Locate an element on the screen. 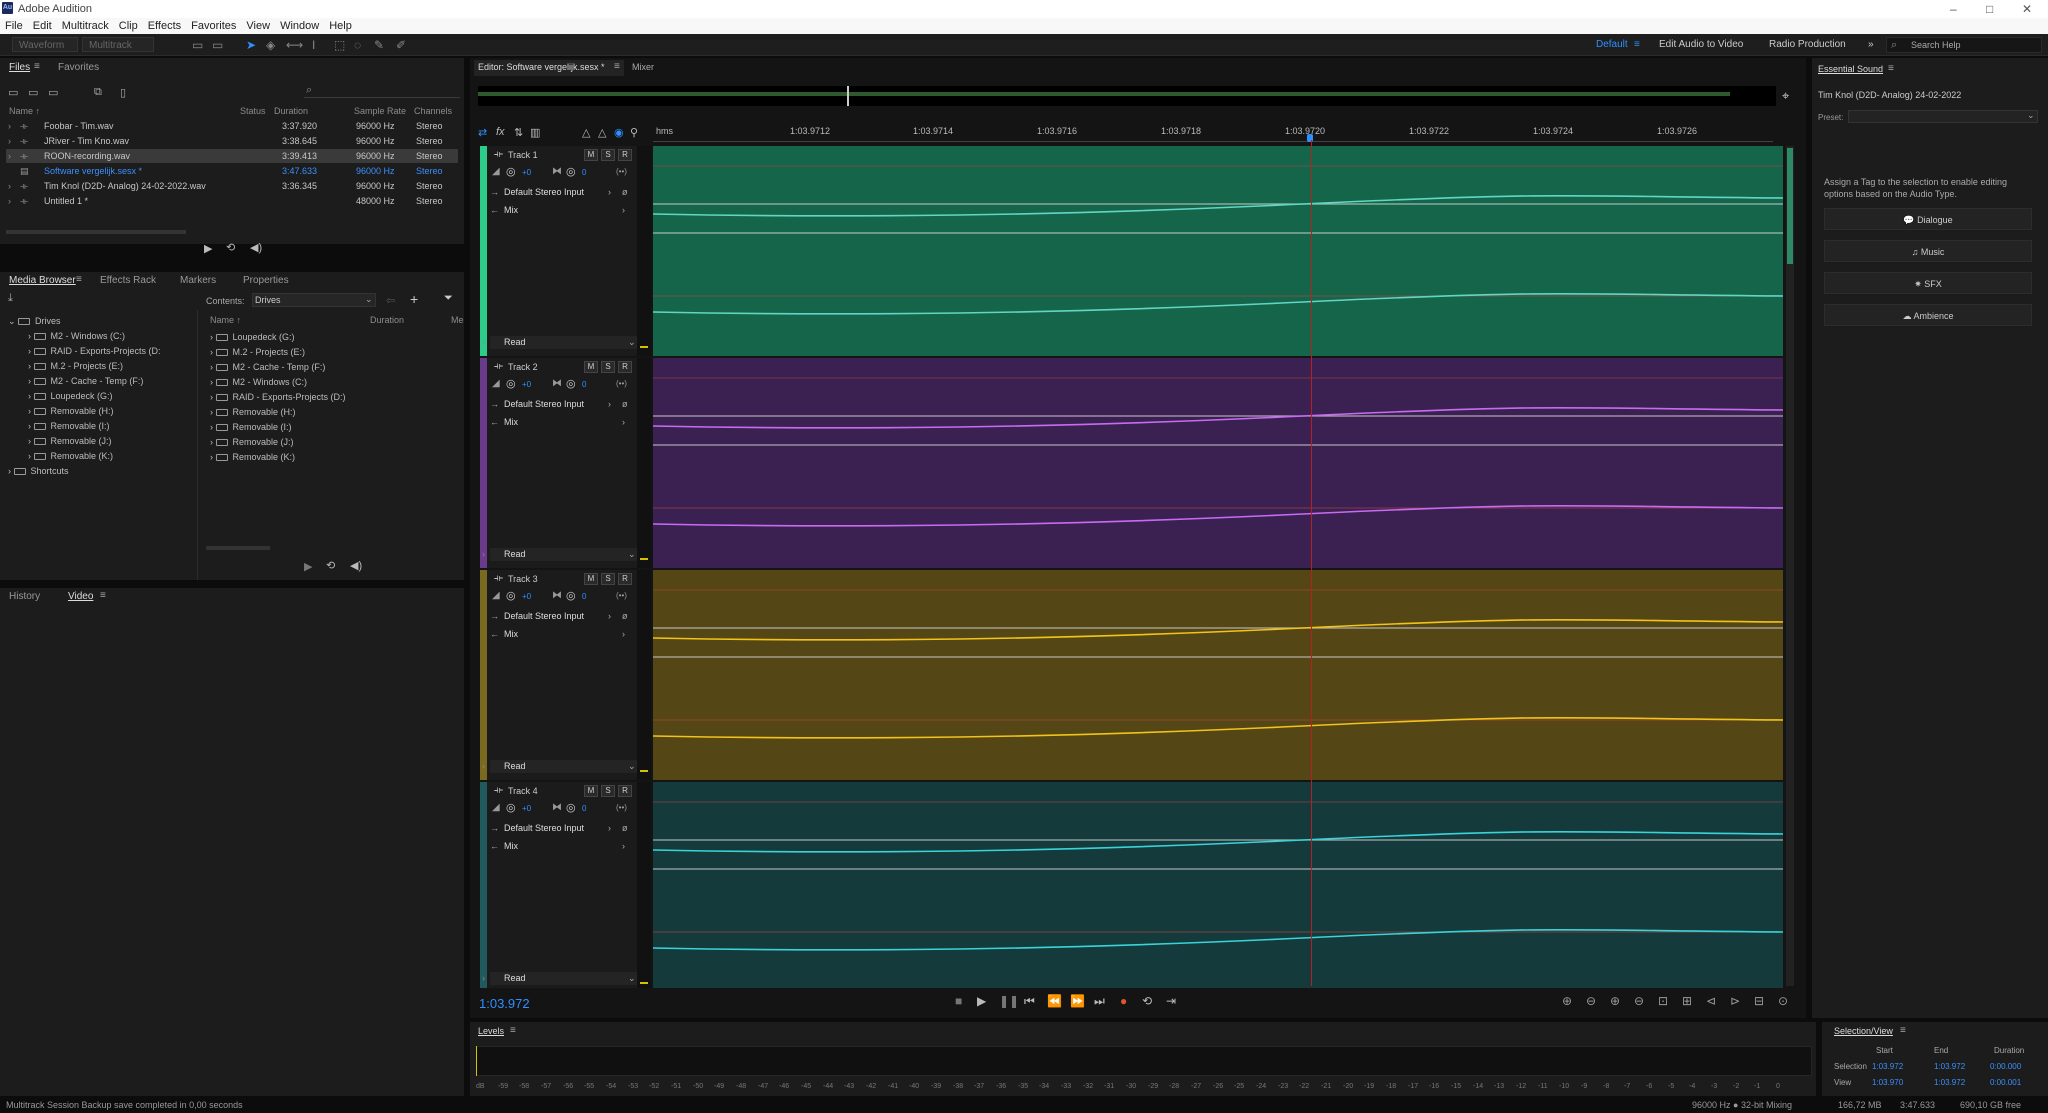 This screenshot has width=2048, height=1113. tree-item: ⌄ Drives is located at coordinates (34, 321).